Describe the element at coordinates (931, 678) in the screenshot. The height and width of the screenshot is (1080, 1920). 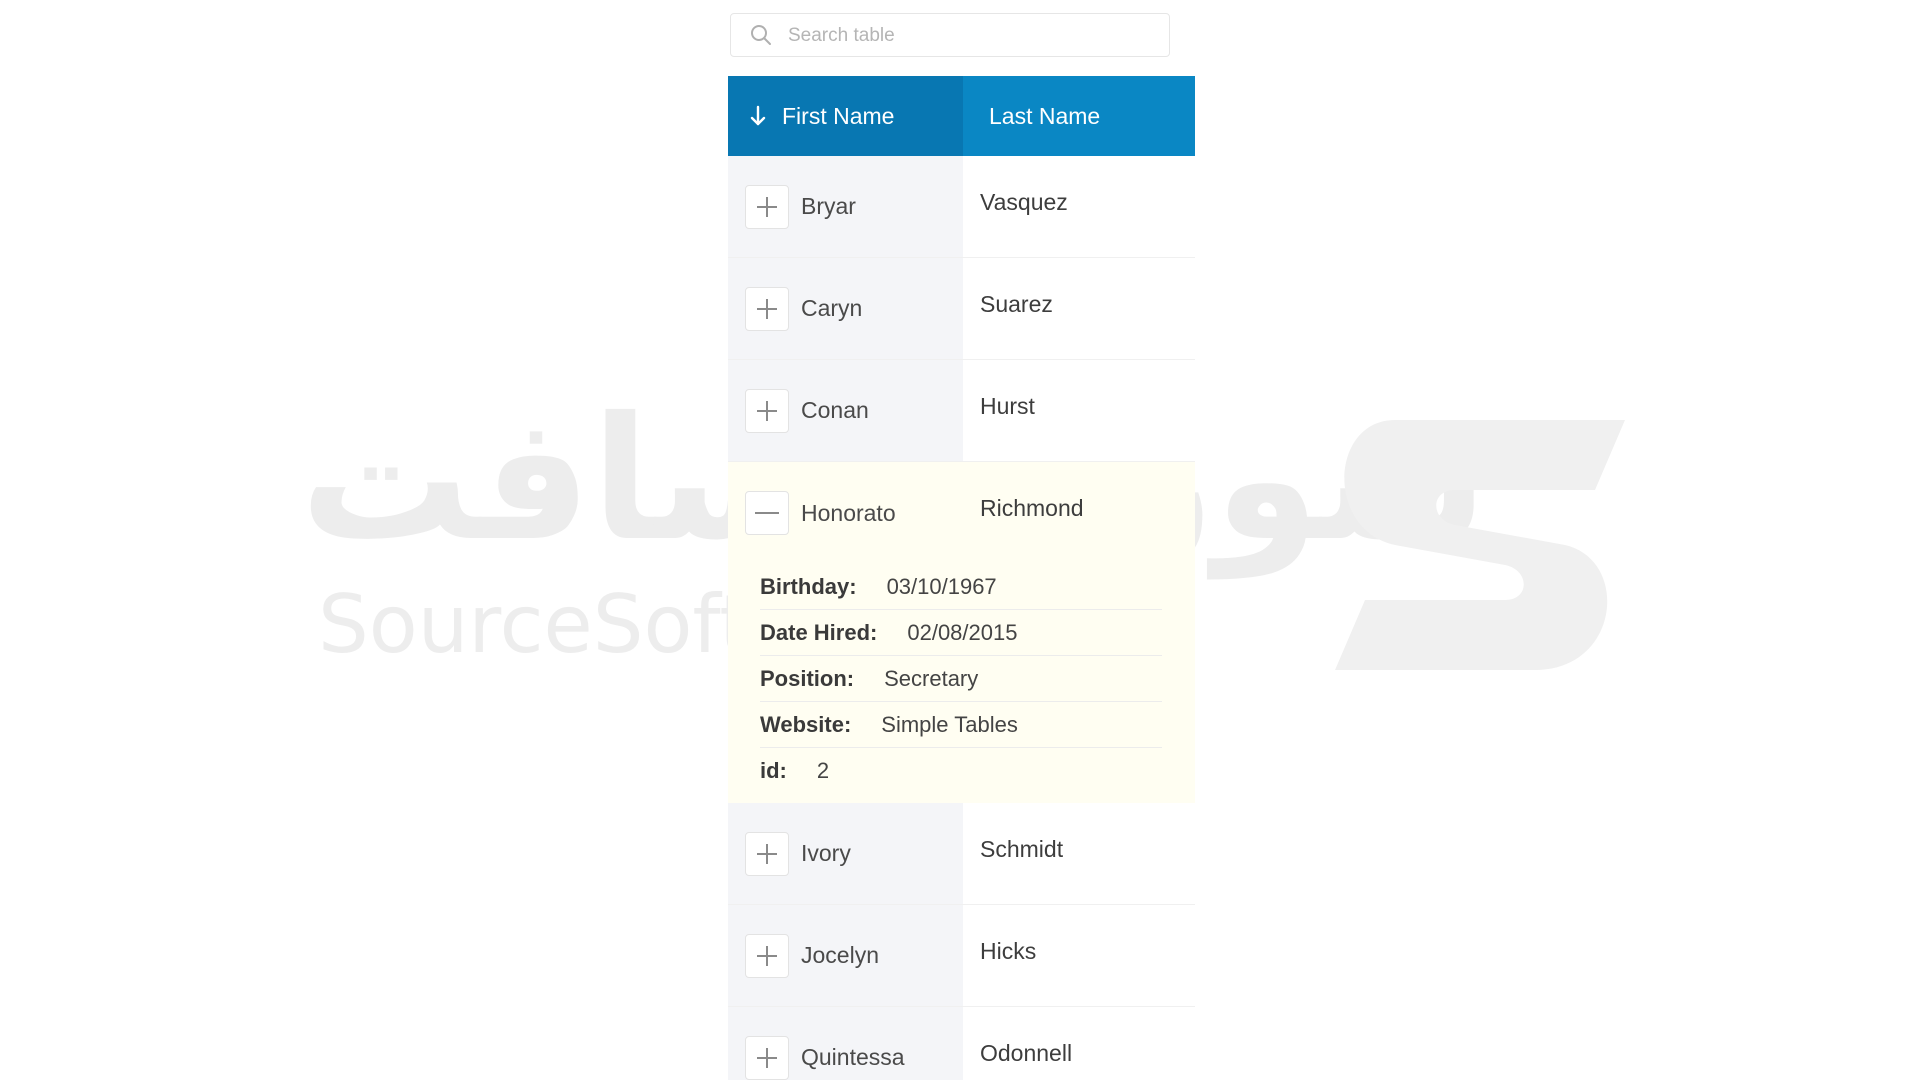
I see `detail-value: Secretary` at that location.